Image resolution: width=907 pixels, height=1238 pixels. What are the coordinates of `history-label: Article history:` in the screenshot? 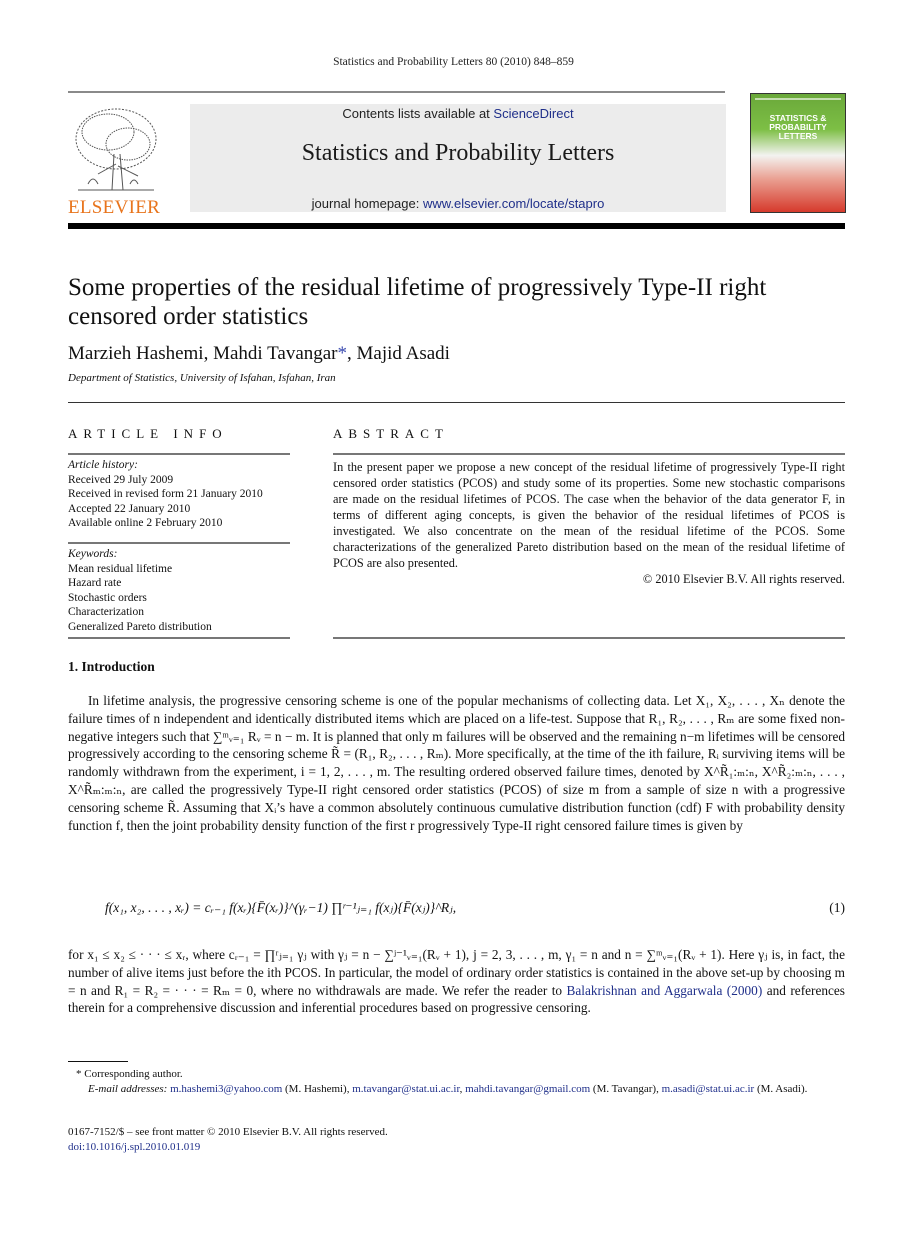 It's located at (103, 465).